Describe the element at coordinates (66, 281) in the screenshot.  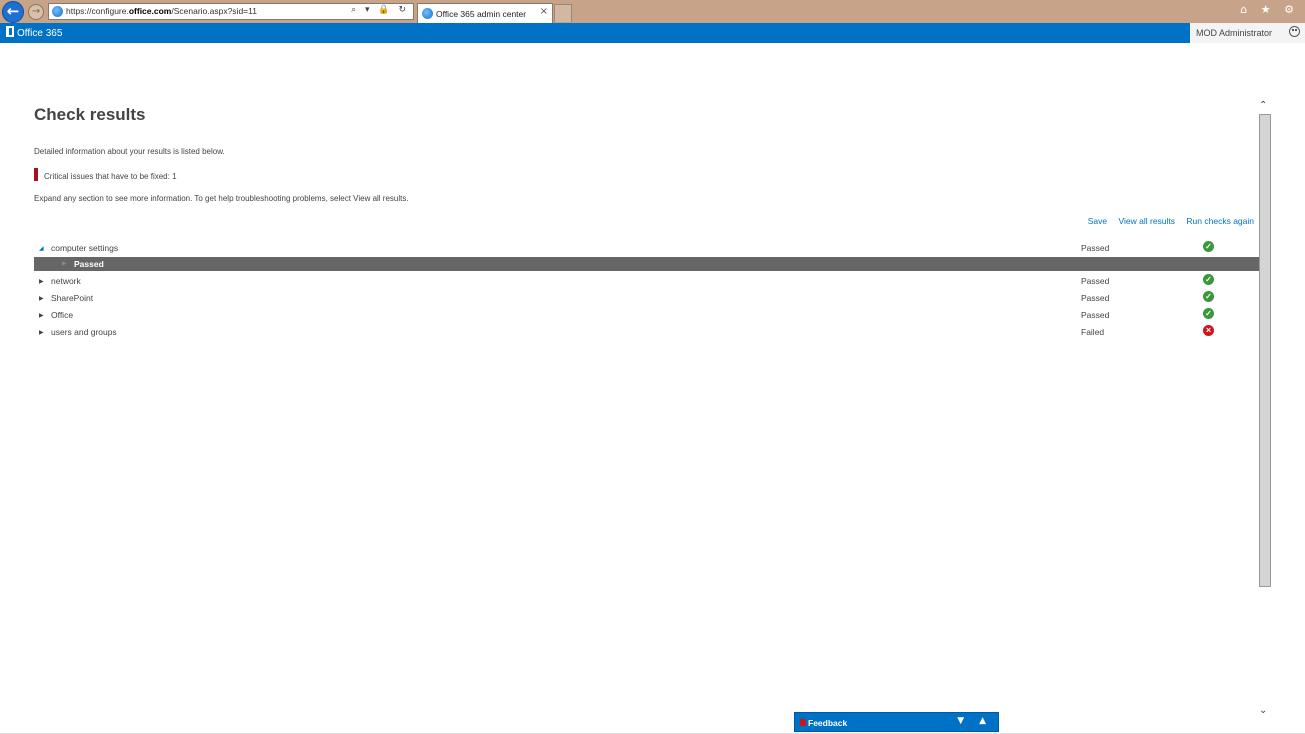
I see `result-label: network` at that location.